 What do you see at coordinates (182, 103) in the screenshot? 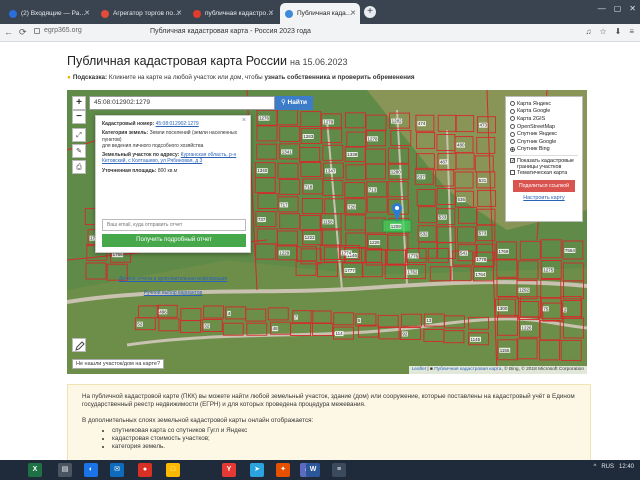
I see `cadastral-search-input: 45:08:012902:1279` at bounding box center [182, 103].